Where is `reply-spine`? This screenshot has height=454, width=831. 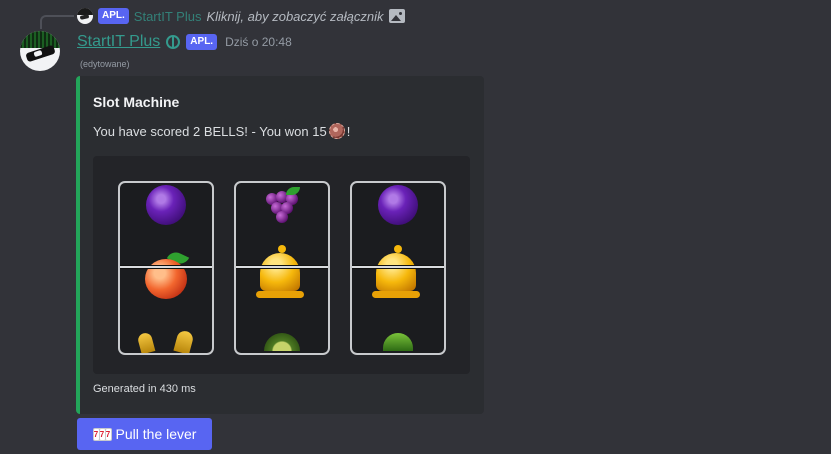 reply-spine is located at coordinates (57, 22).